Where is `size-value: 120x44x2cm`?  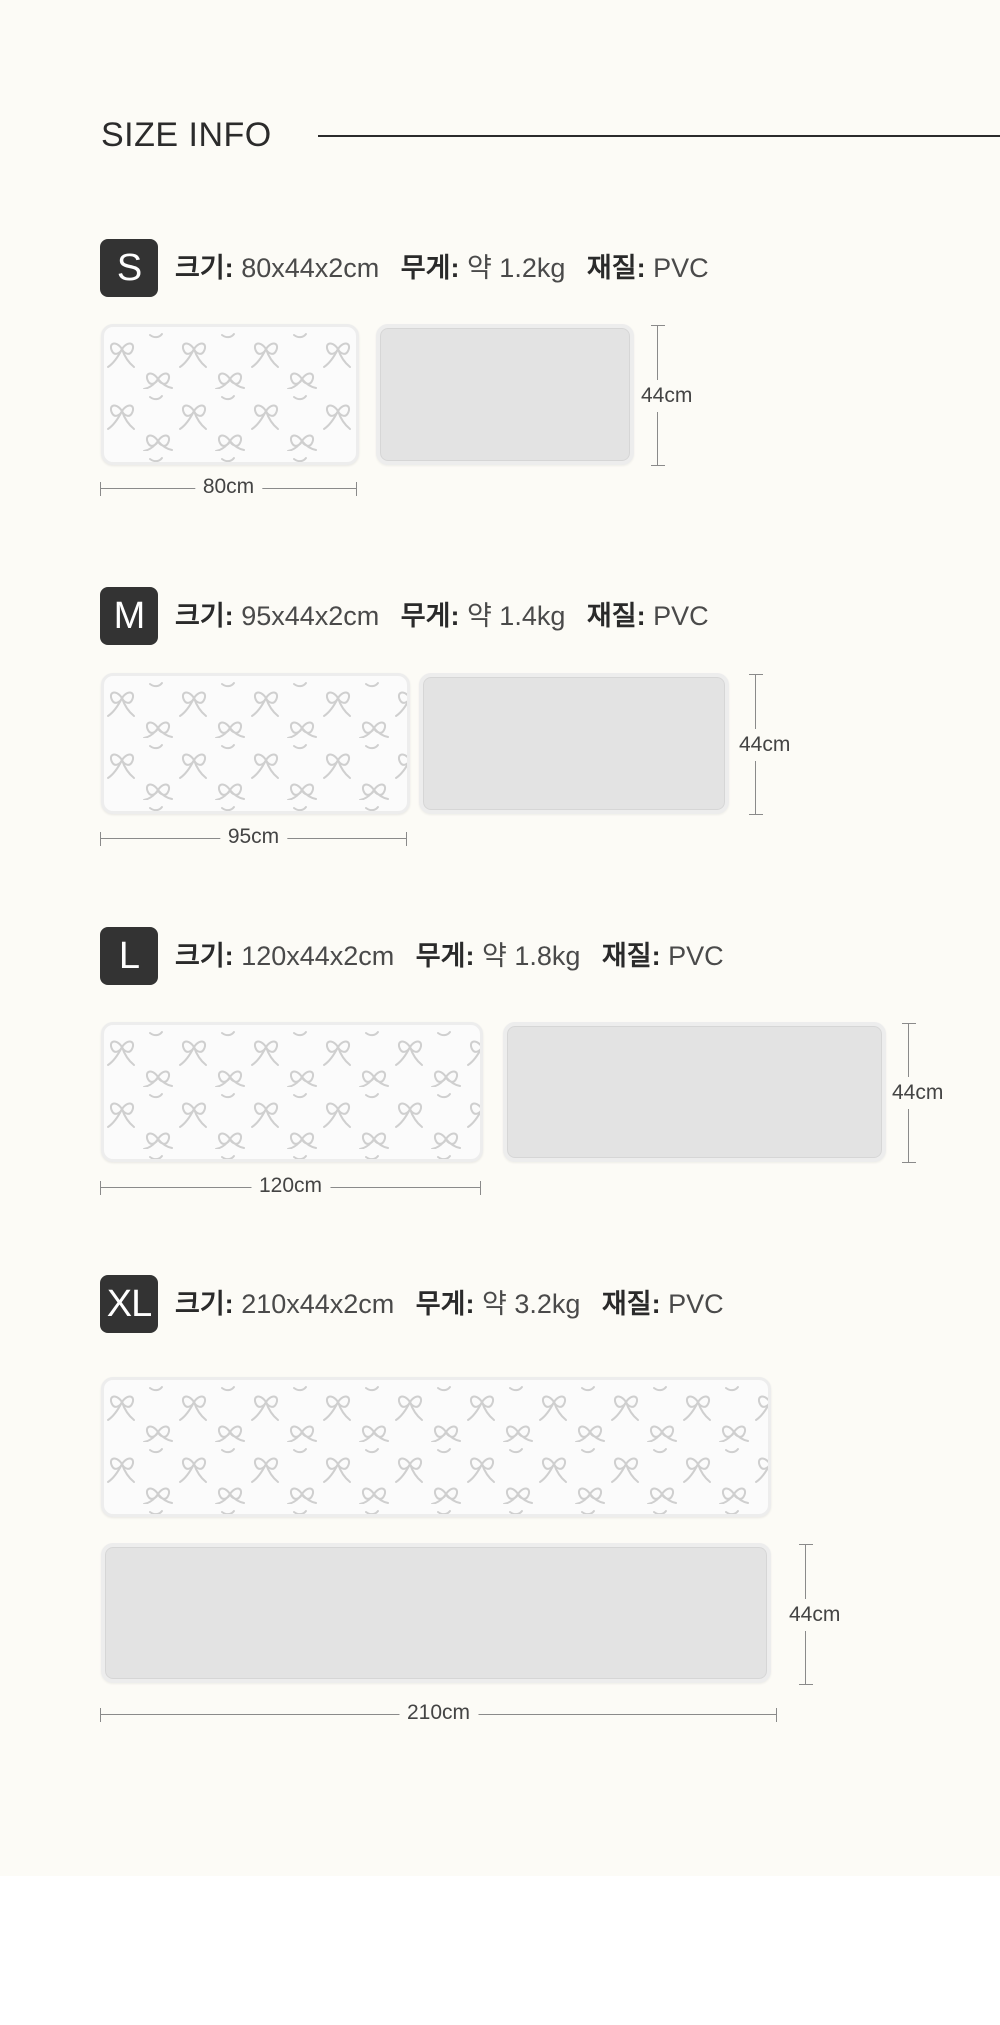
size-value: 120x44x2cm is located at coordinates (318, 956).